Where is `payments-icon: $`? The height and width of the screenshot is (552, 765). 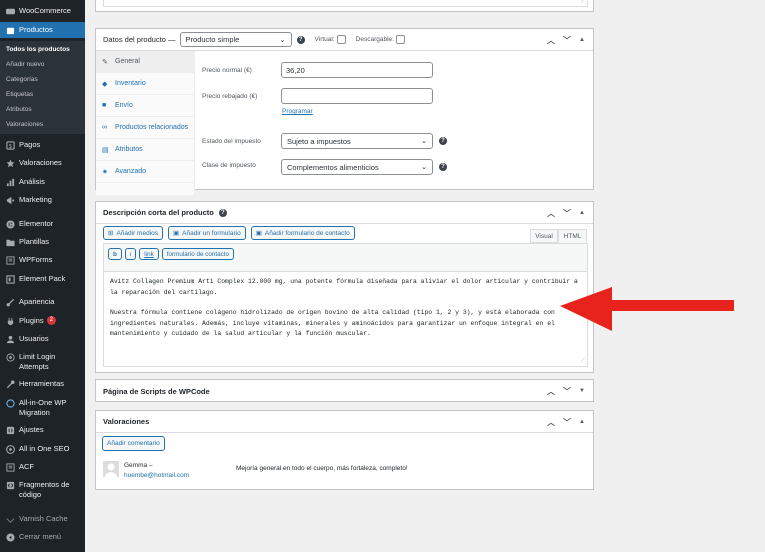
payments-icon: $ is located at coordinates (10, 145).